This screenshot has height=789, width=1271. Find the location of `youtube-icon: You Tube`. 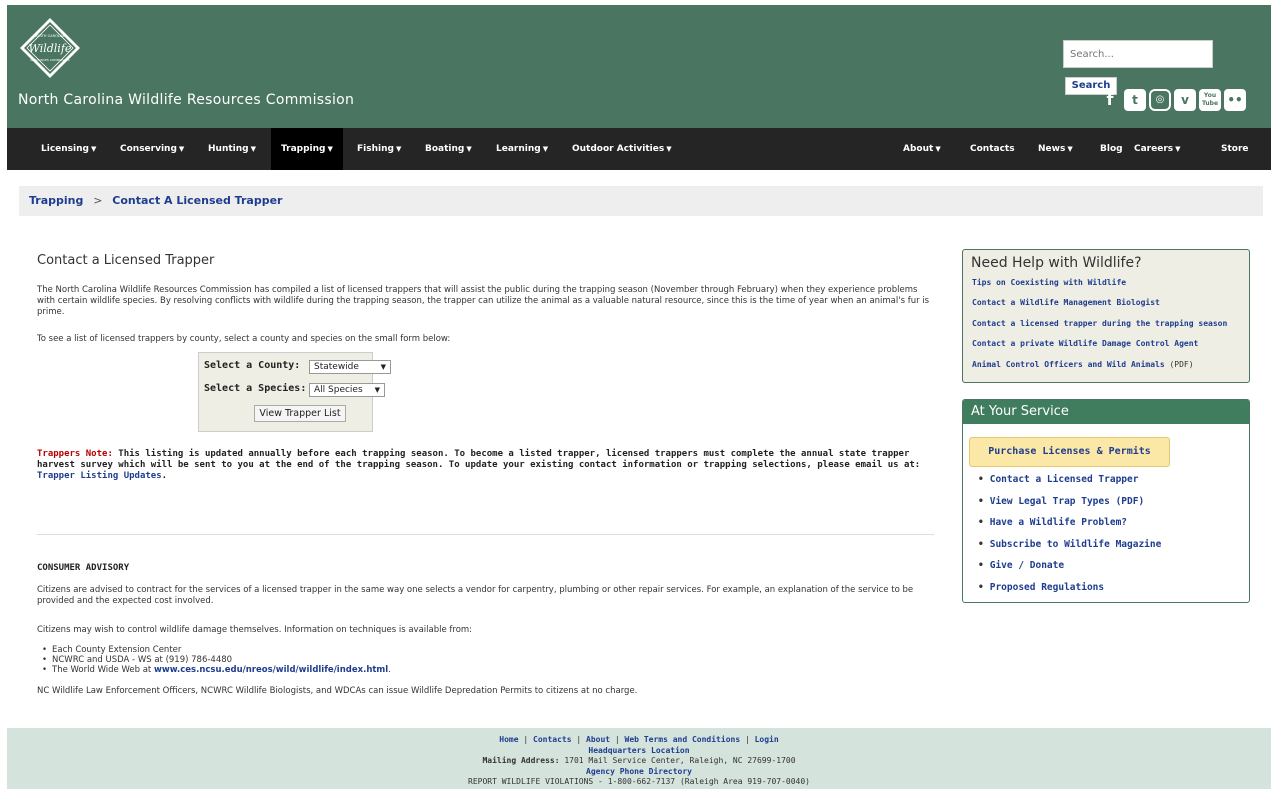

youtube-icon: You Tube is located at coordinates (1210, 100).